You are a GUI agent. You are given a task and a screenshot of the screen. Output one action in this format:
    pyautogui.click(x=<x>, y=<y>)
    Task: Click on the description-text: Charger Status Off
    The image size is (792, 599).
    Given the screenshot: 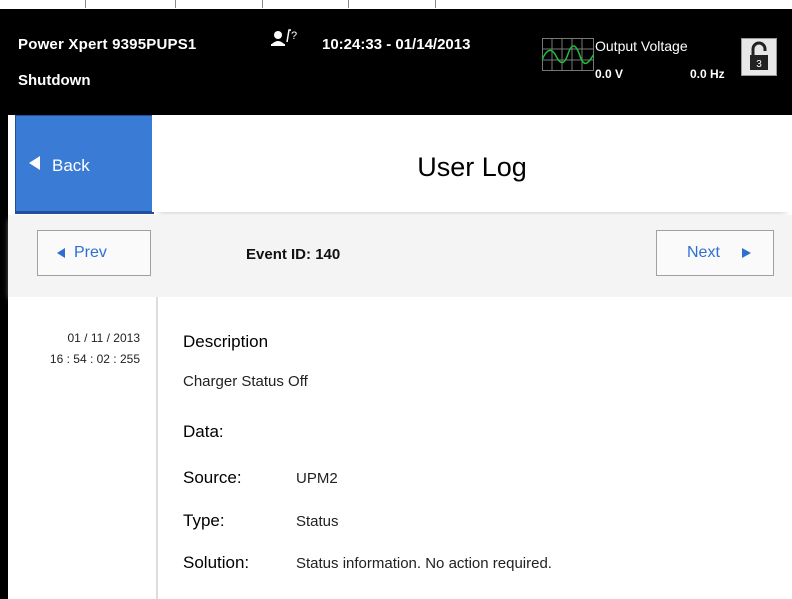 What is the action you would take?
    pyautogui.click(x=245, y=381)
    